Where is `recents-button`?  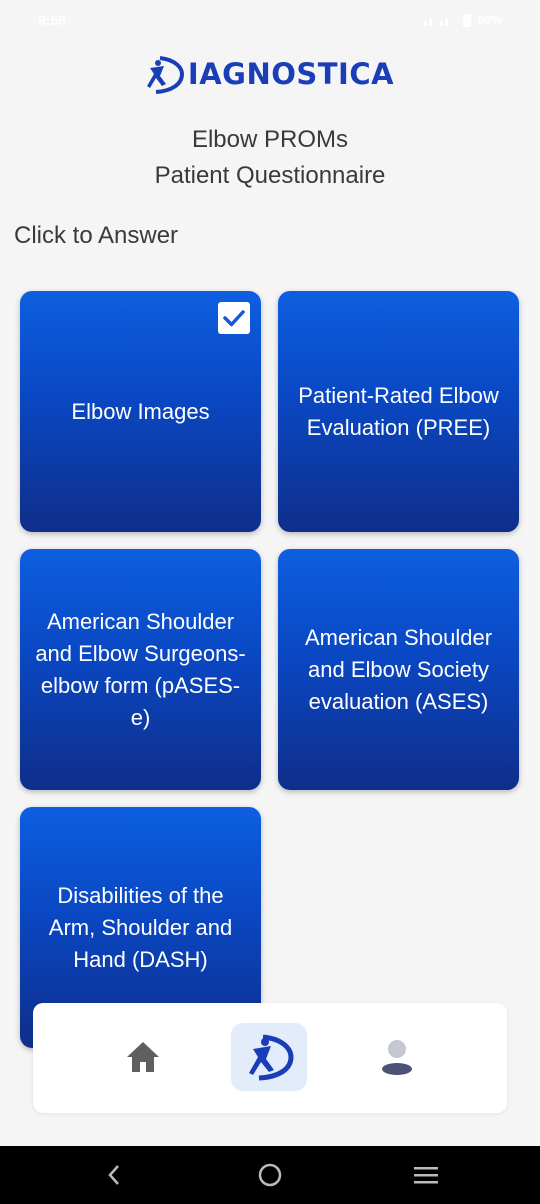
recents-button is located at coordinates (426, 1175).